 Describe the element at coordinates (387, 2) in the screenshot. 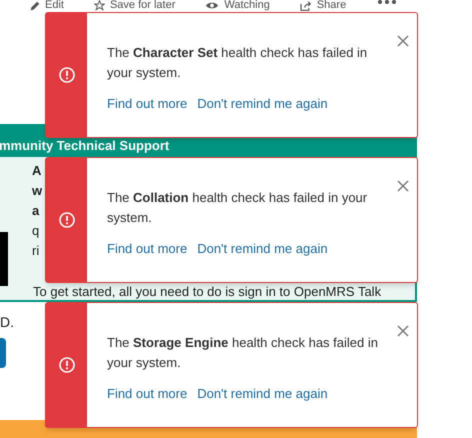

I see `more-icon` at that location.